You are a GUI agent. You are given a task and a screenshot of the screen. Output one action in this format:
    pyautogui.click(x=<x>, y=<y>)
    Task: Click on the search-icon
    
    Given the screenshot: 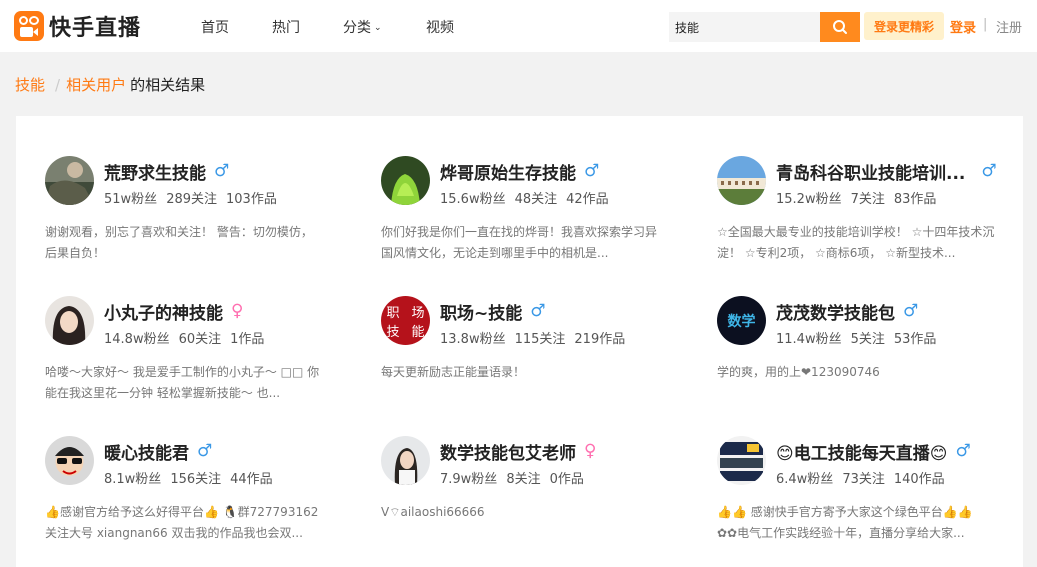 What is the action you would take?
    pyautogui.click(x=840, y=27)
    